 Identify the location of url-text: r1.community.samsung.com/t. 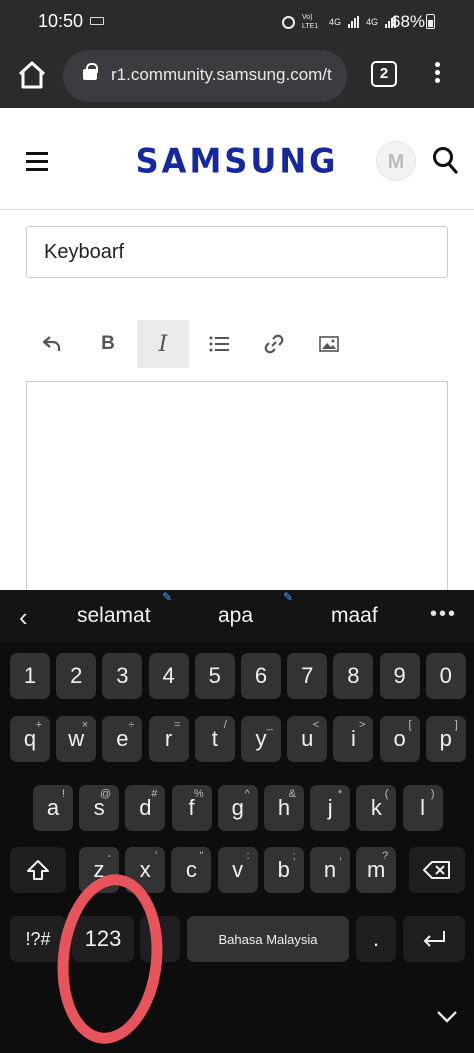
(221, 74).